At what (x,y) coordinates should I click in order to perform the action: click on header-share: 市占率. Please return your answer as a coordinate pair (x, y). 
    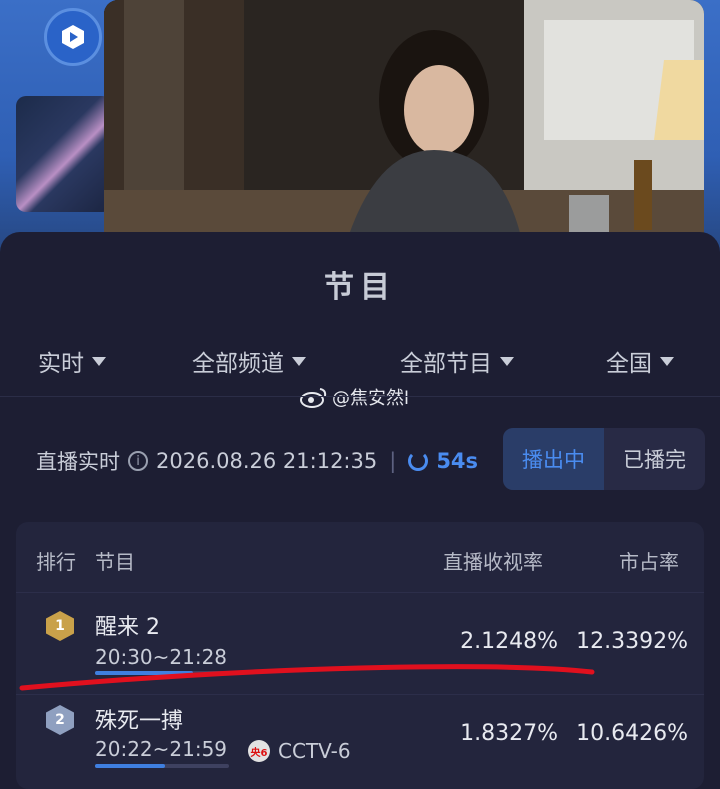
    Looking at the image, I should click on (649, 560).